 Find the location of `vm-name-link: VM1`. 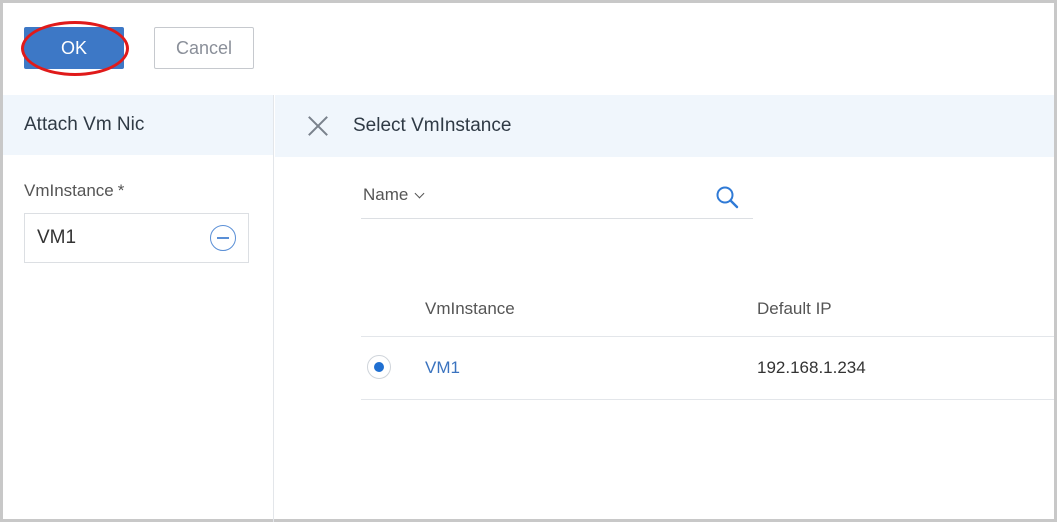

vm-name-link: VM1 is located at coordinates (442, 368).